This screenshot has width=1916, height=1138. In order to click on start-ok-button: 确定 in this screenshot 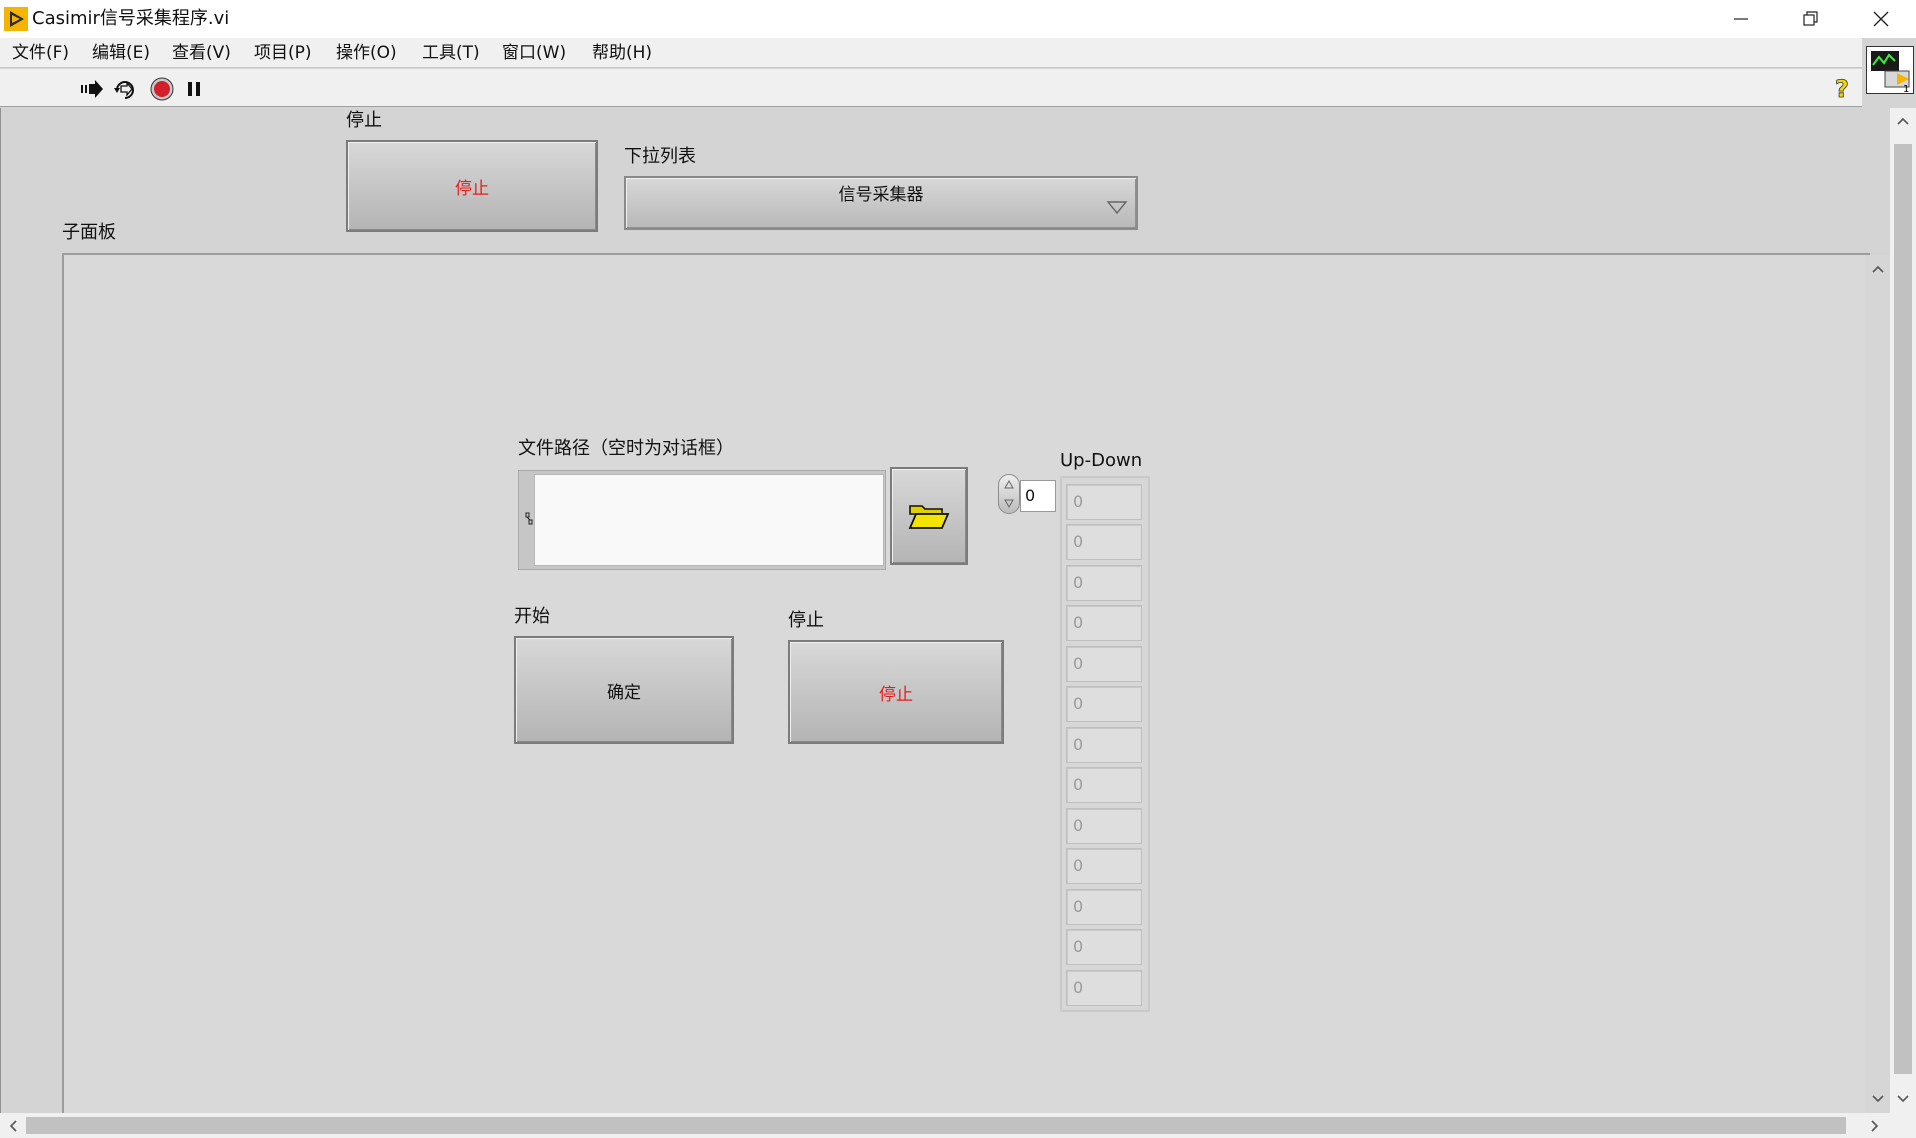, I will do `click(624, 690)`.